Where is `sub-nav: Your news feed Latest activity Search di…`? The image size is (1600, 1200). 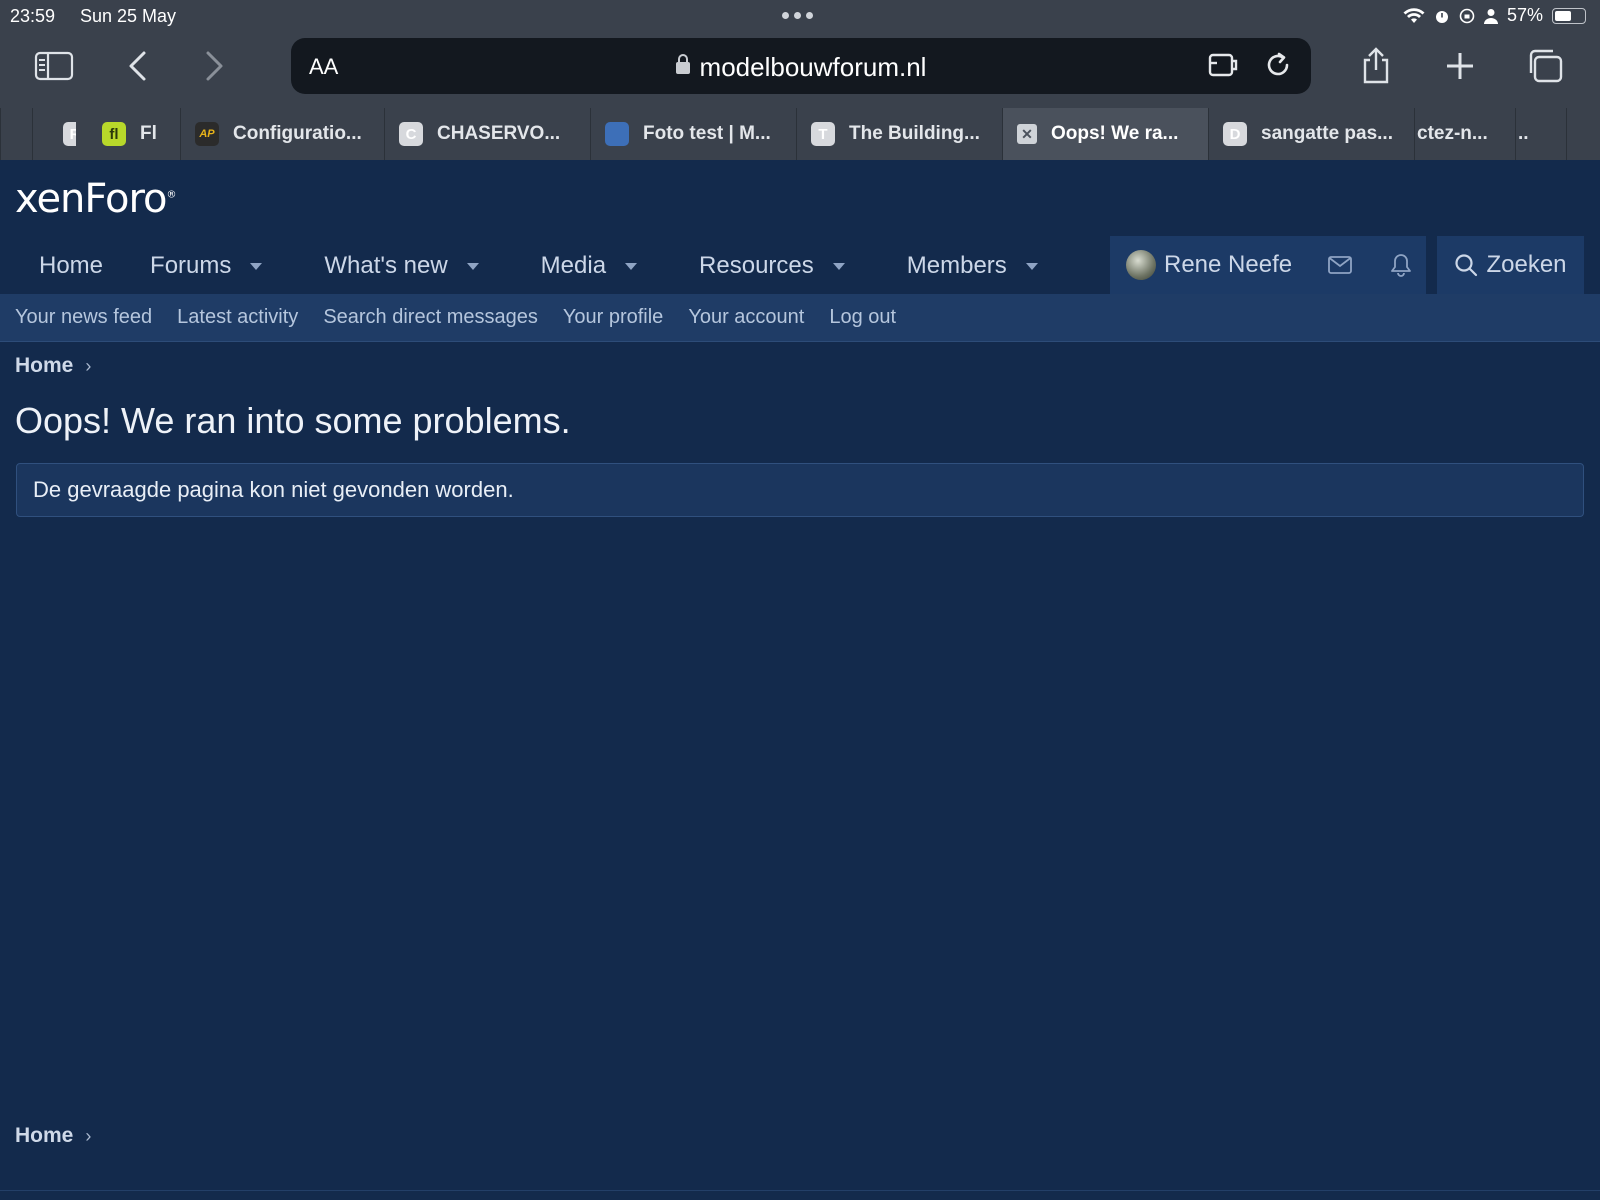 sub-nav: Your news feed Latest activity Search di… is located at coordinates (800, 318).